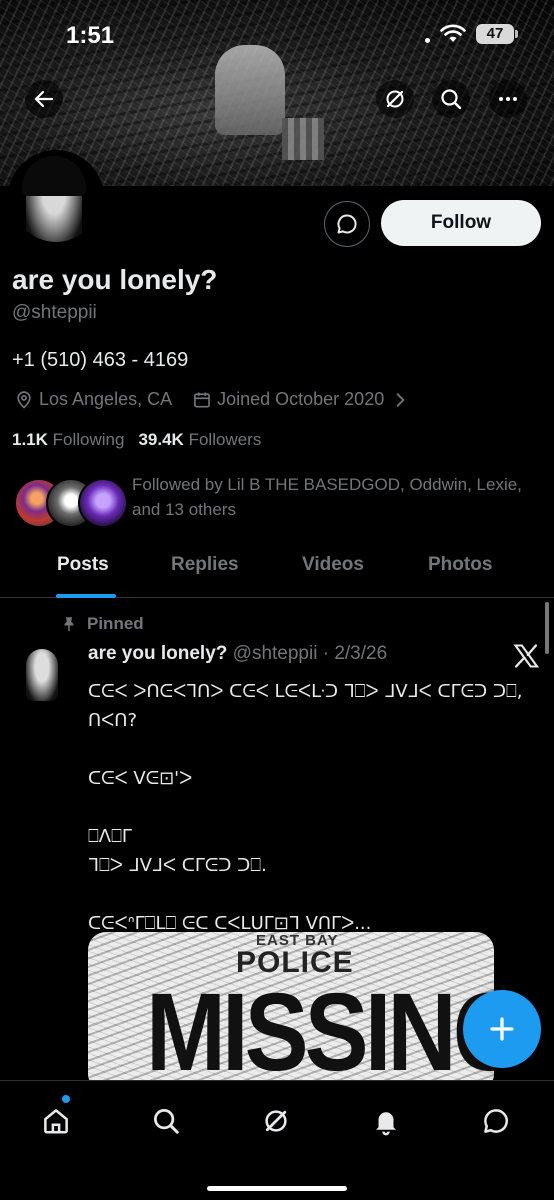 The image size is (554, 1200). I want to click on more-button, so click(508, 99).